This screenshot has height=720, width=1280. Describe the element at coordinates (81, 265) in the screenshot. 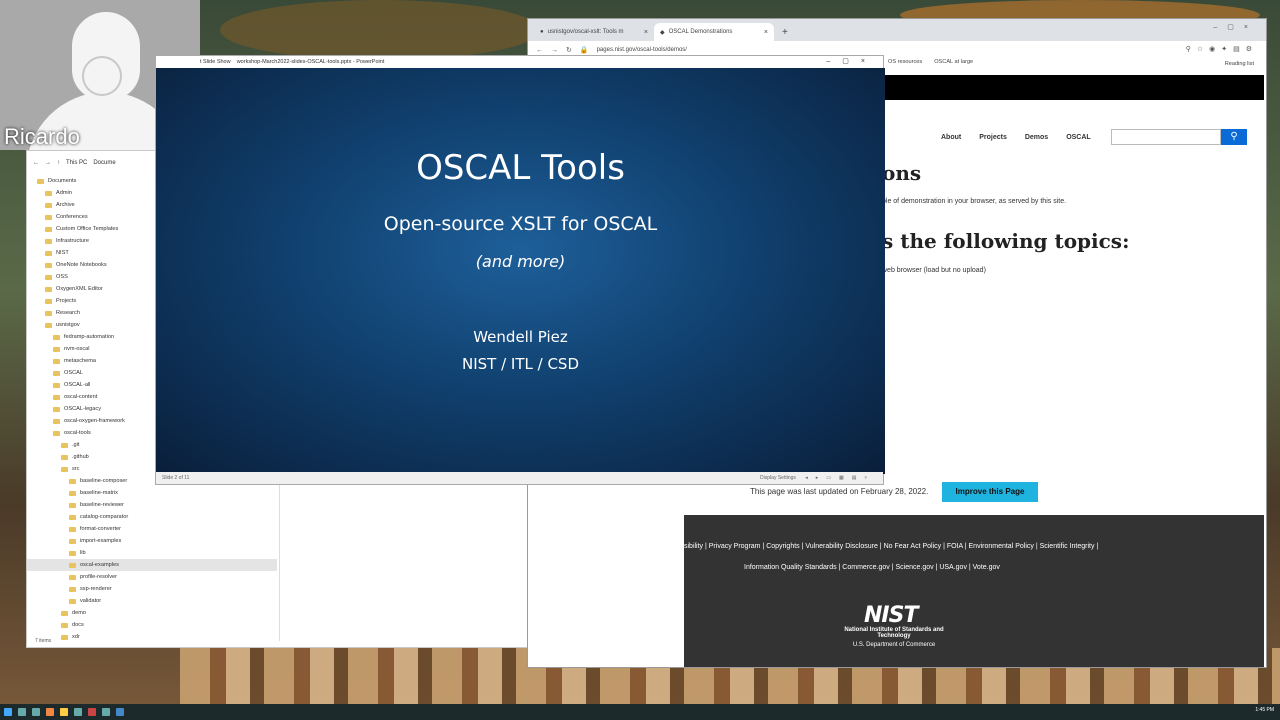

I see `folder-label: OneNote Notebooks` at that location.